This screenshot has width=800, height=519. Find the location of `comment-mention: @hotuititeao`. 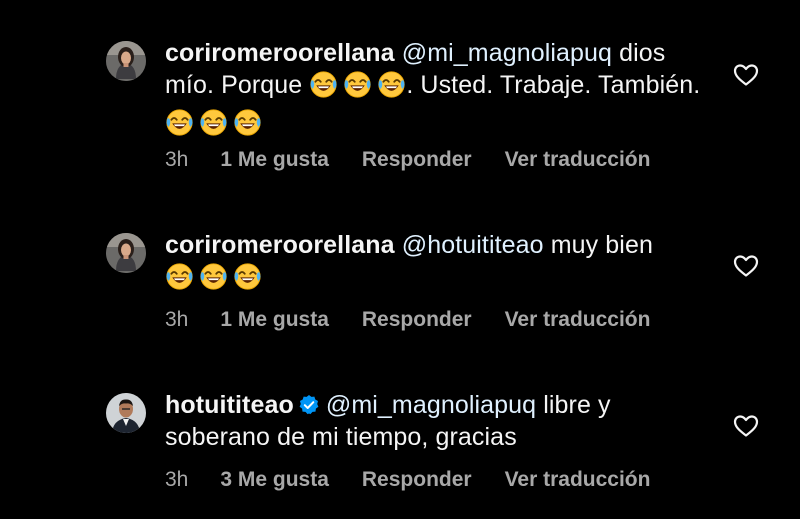

comment-mention: @hotuititeao is located at coordinates (473, 245).